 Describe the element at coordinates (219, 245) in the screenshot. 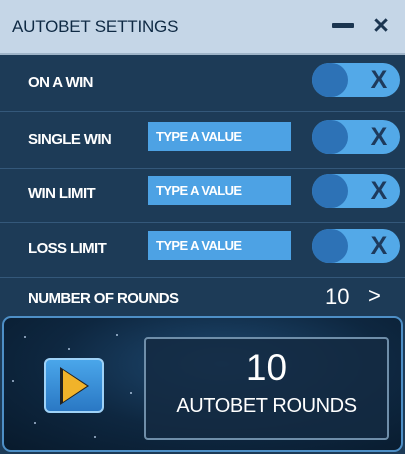

I see `loss-limit-input` at that location.